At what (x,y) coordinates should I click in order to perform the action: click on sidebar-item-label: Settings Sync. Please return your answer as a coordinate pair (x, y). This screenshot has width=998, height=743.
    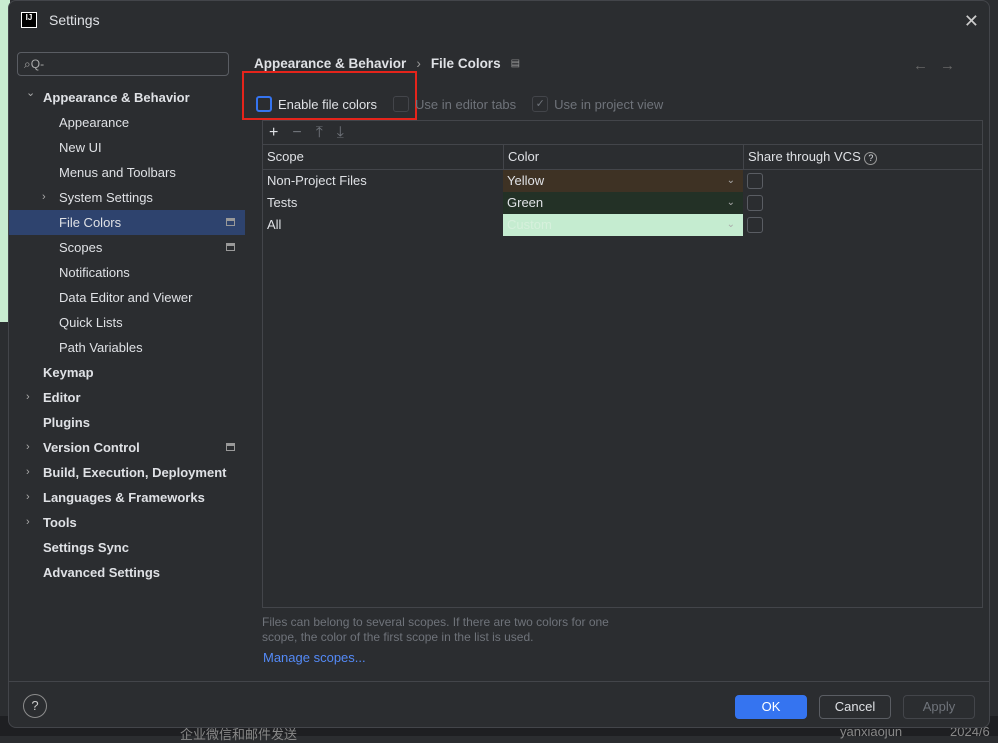
    Looking at the image, I should click on (86, 547).